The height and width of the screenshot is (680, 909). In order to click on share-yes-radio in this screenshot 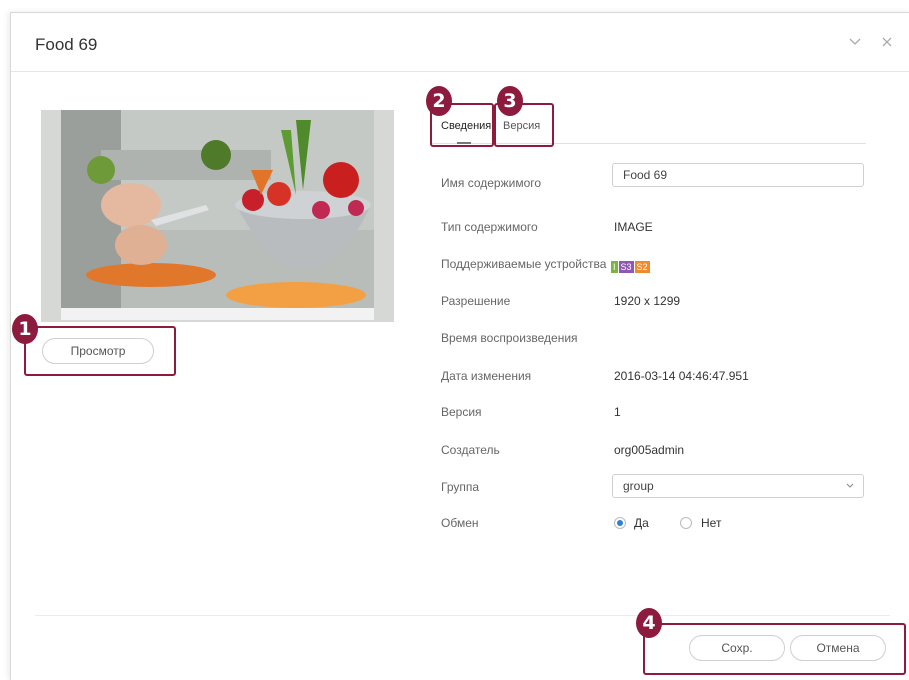, I will do `click(620, 523)`.